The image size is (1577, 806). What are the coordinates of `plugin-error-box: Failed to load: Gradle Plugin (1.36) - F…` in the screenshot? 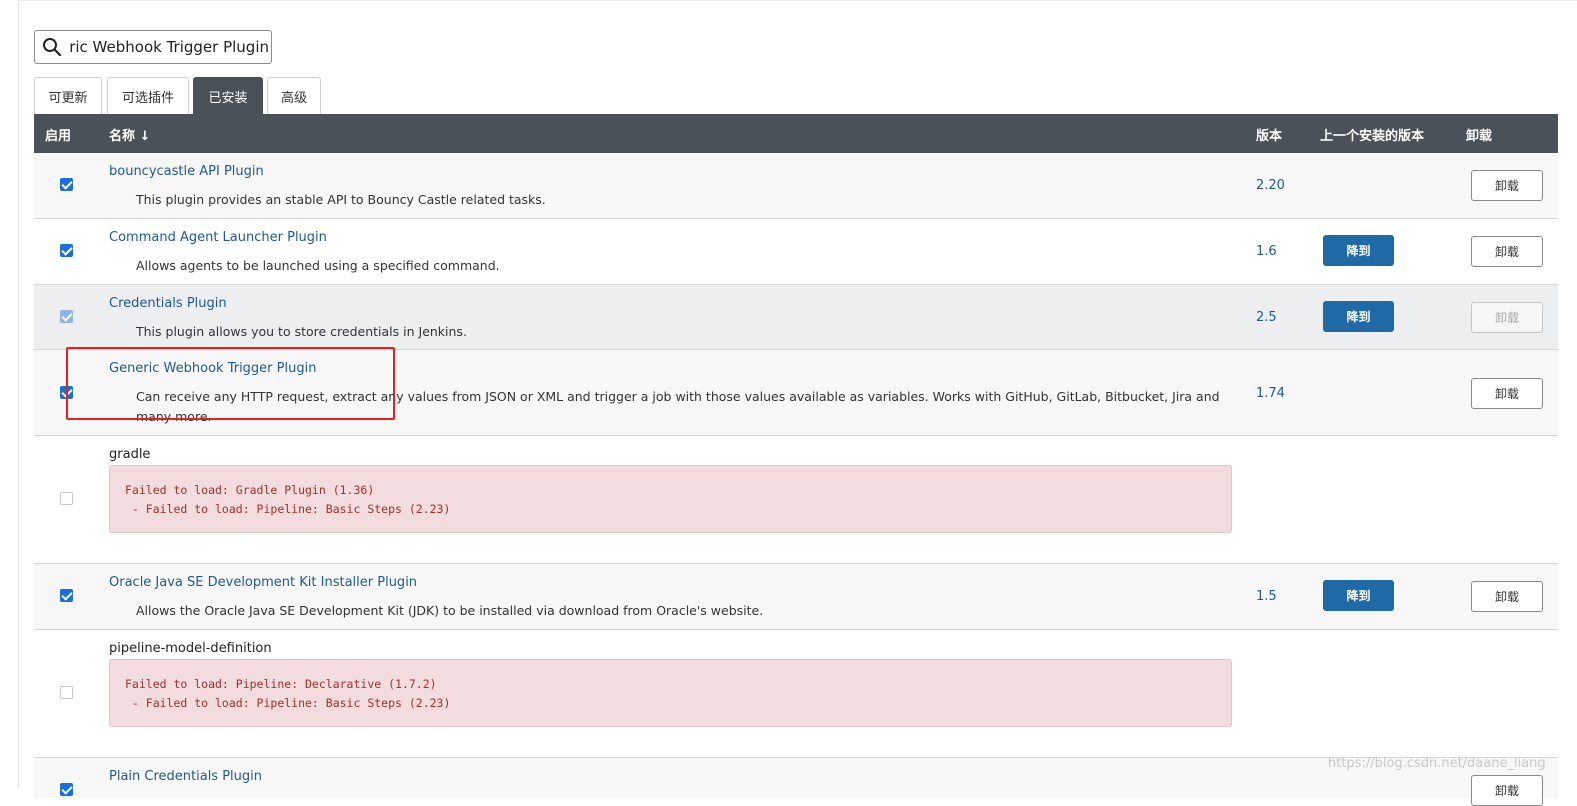 It's located at (670, 499).